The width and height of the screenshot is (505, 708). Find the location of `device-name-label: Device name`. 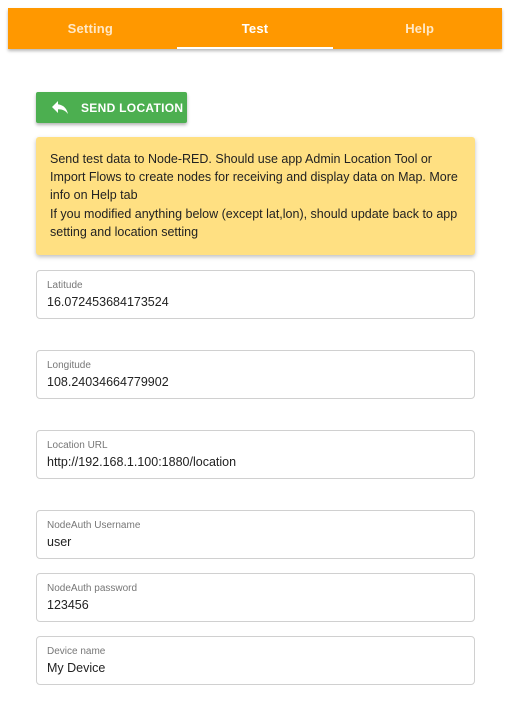

device-name-label: Device name is located at coordinates (76, 651).